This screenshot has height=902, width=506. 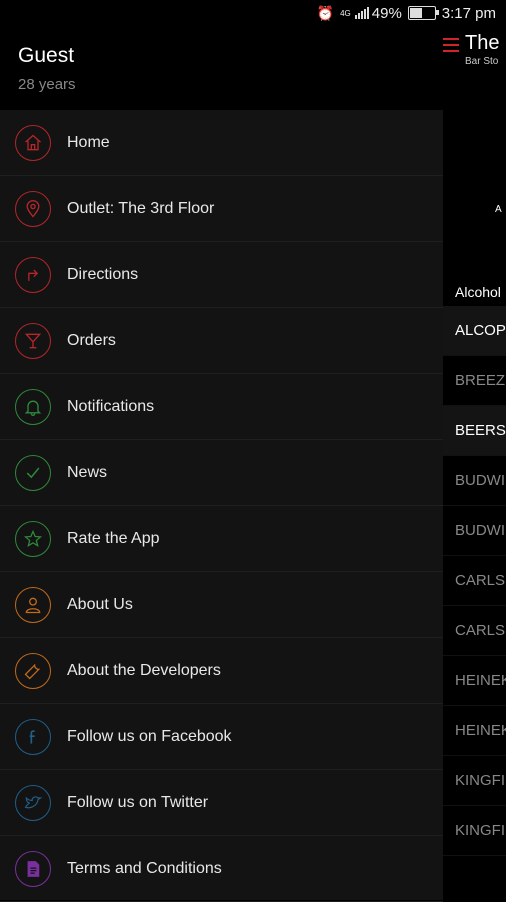 I want to click on wrench-icon, so click(x=33, y=670).